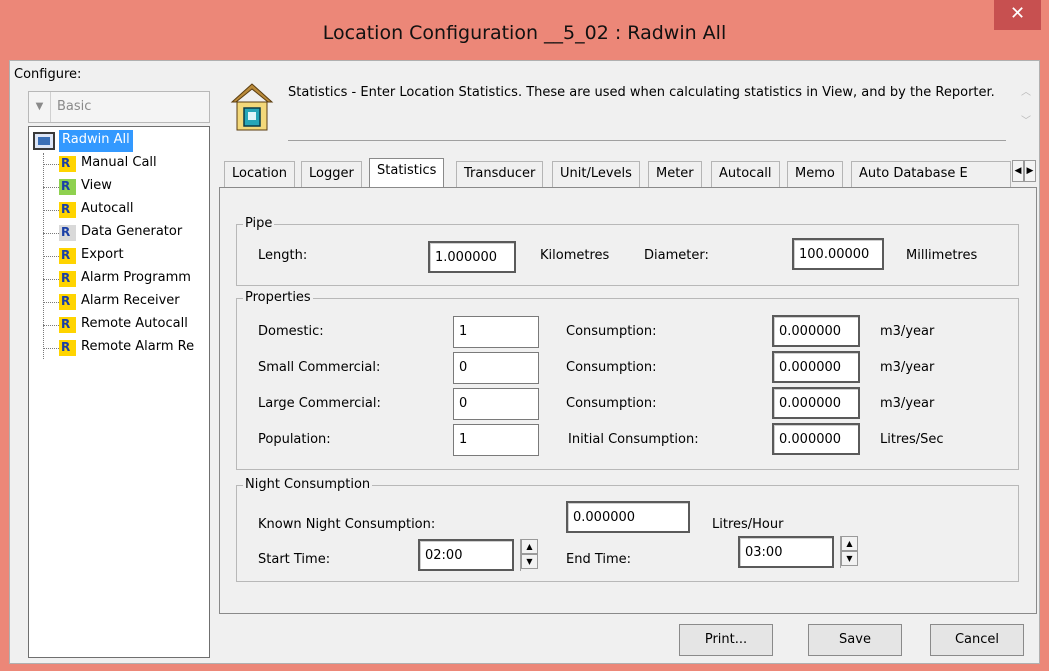 The height and width of the screenshot is (671, 1049). Describe the element at coordinates (294, 439) in the screenshot. I see `property-label: Population:` at that location.